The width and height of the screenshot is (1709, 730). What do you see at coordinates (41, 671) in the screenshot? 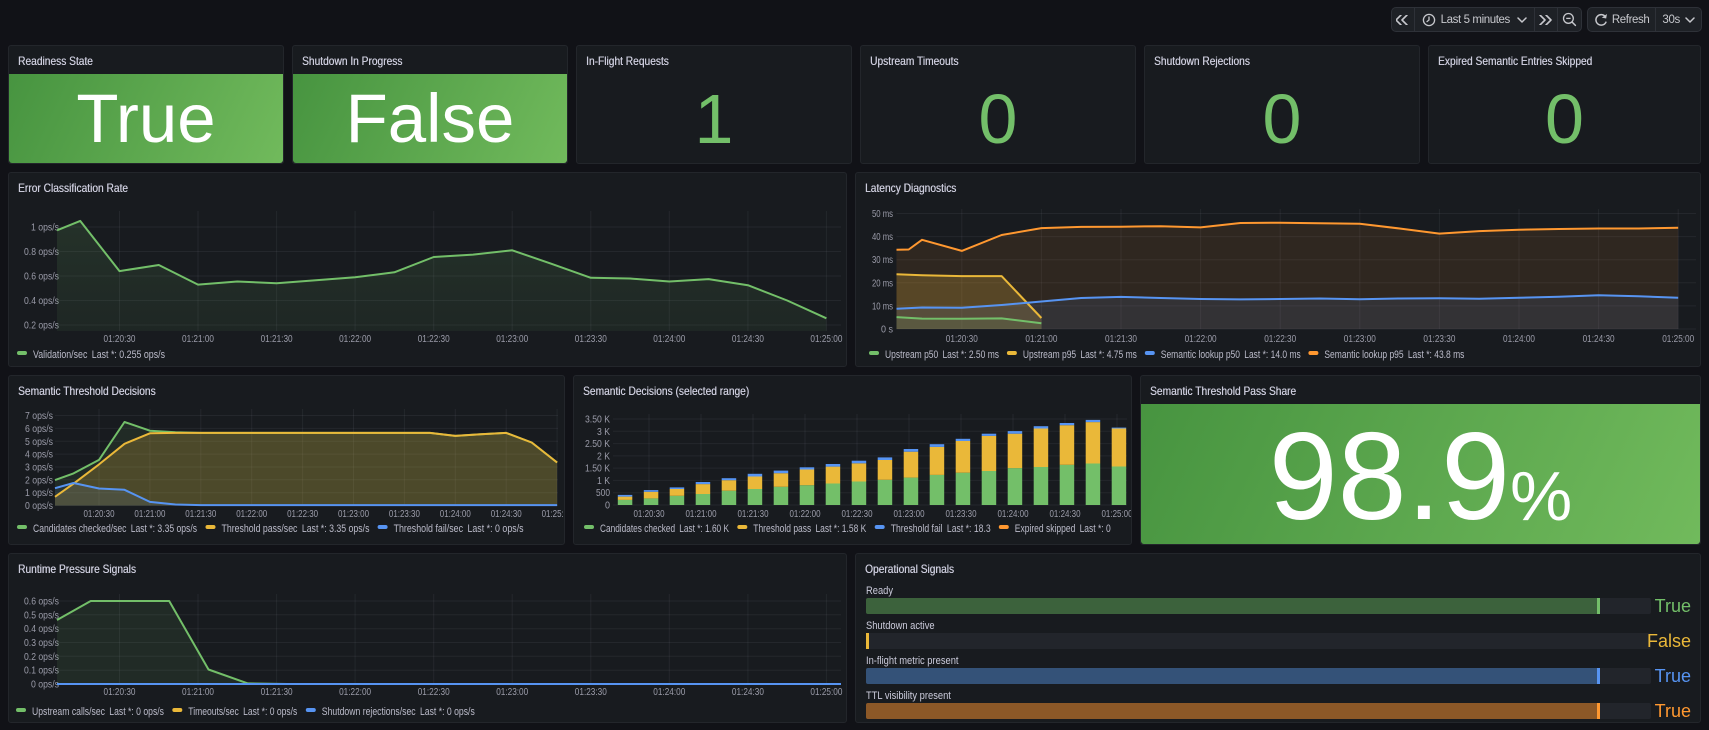
I see `svg-text: 0.1 ops/s` at bounding box center [41, 671].